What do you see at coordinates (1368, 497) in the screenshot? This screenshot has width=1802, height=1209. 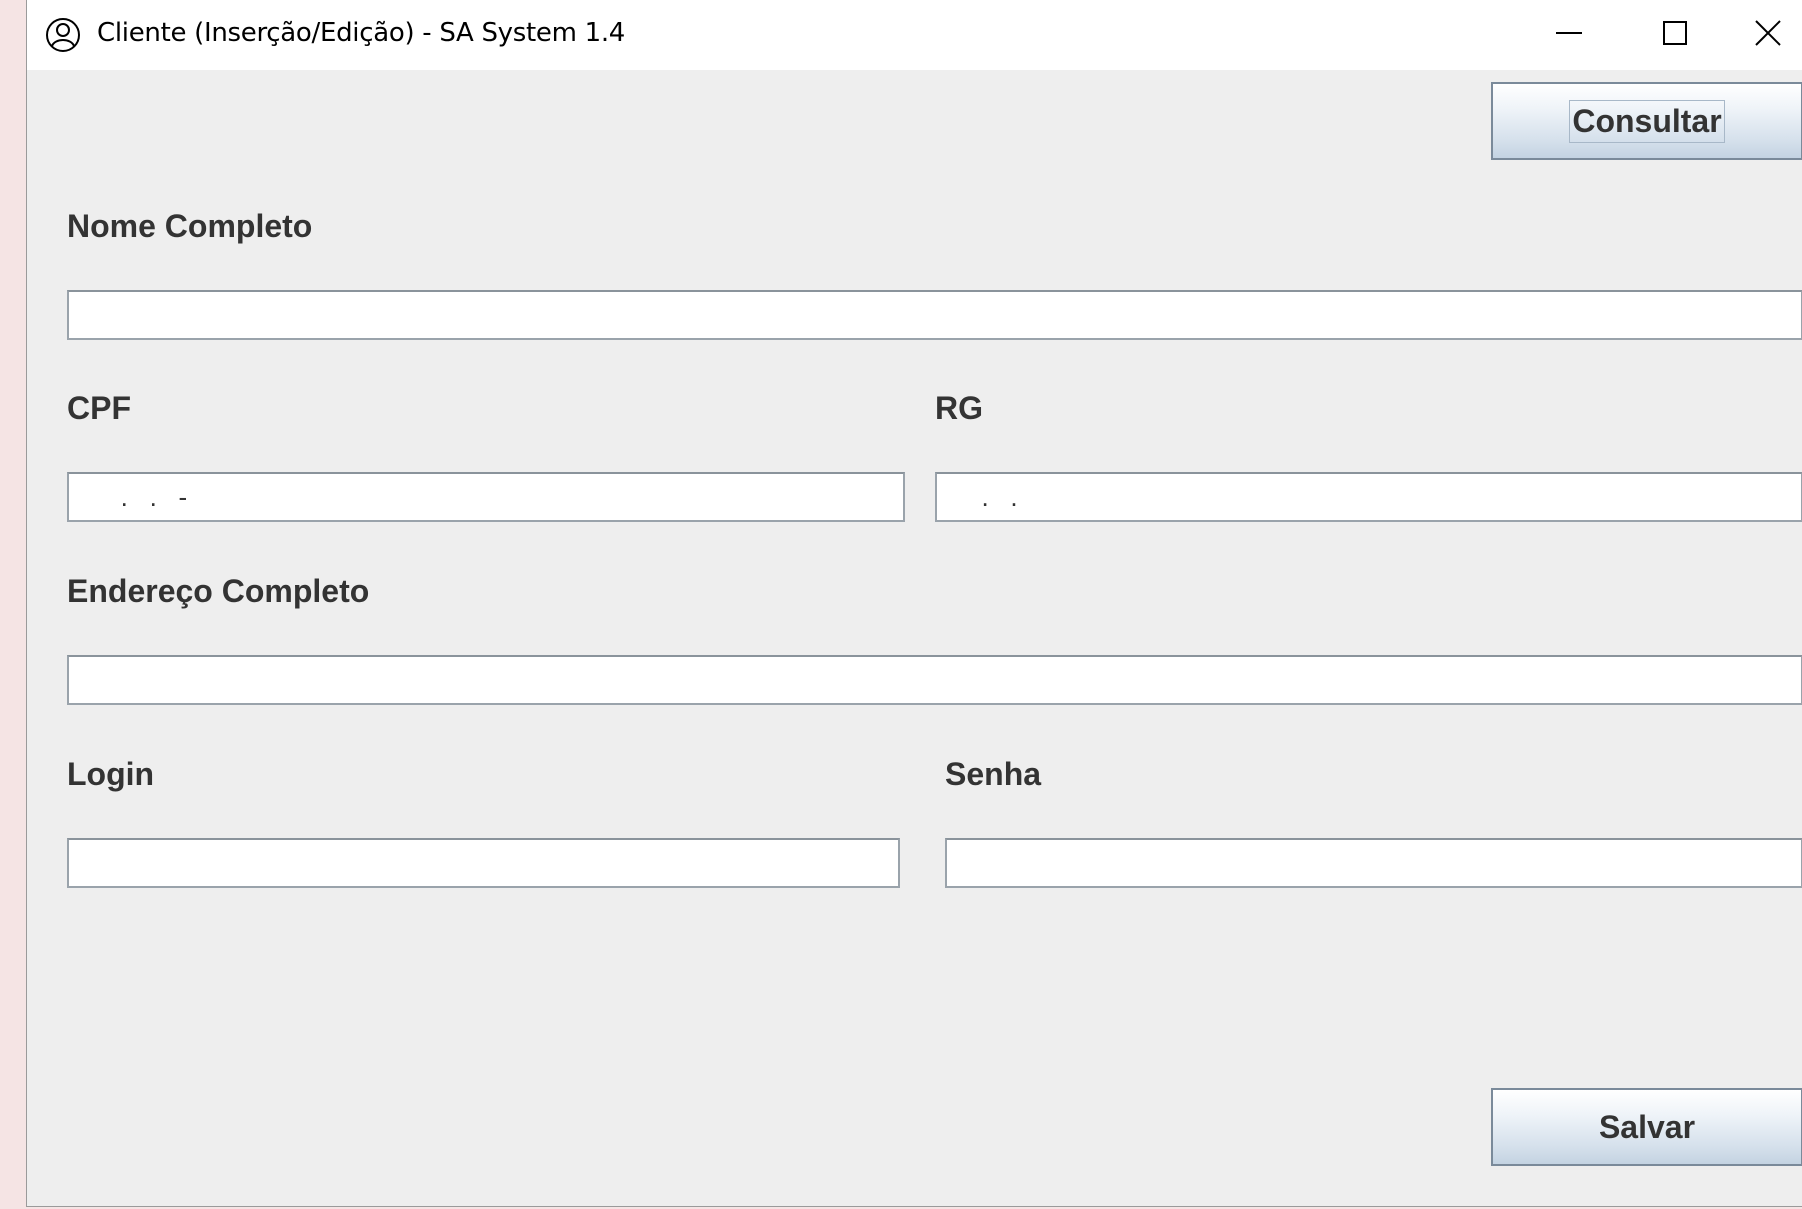 I see `rg-input` at bounding box center [1368, 497].